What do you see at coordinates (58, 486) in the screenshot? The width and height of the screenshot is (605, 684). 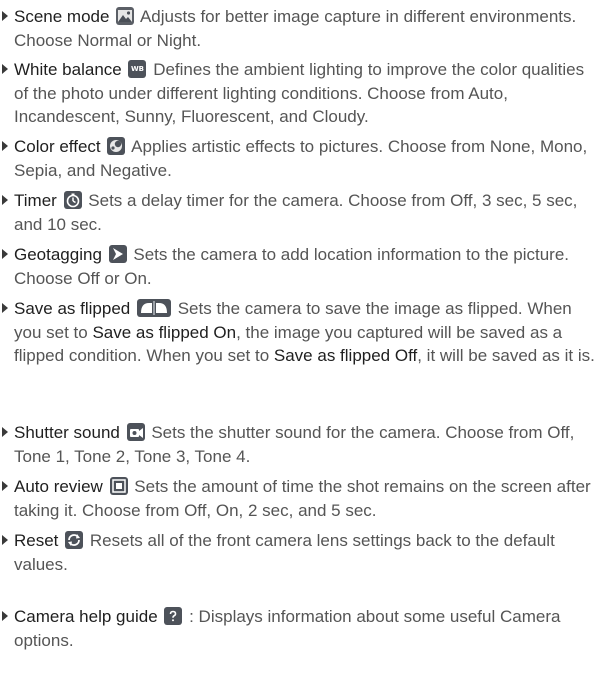 I see `item-title: Auto review` at bounding box center [58, 486].